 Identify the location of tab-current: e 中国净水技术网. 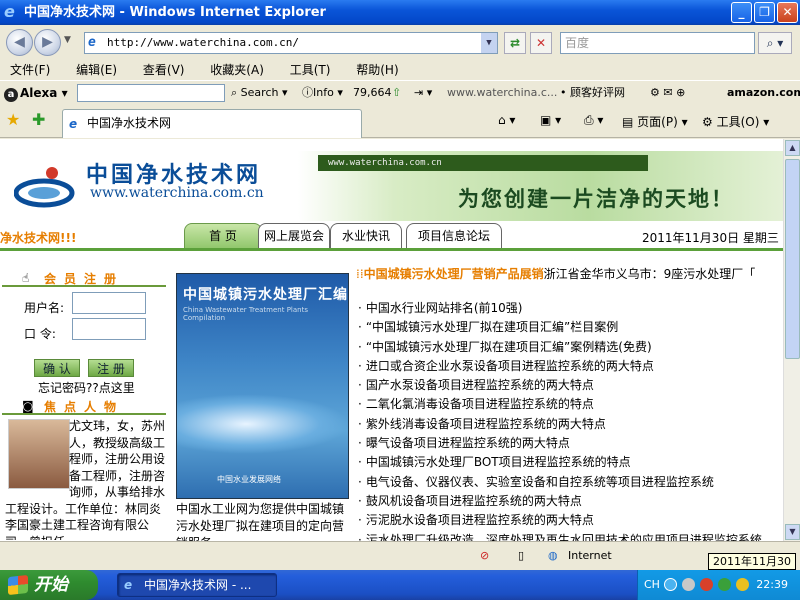
(212, 123).